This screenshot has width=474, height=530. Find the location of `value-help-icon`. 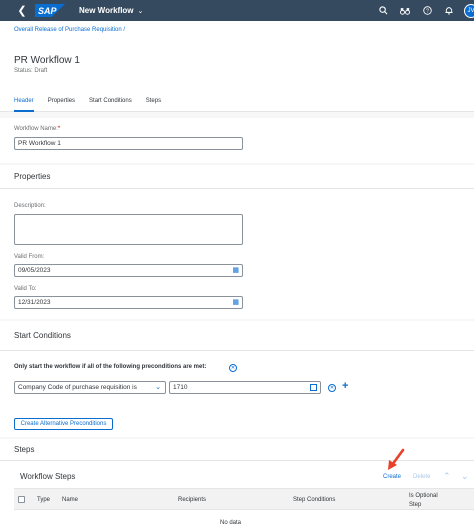

value-help-icon is located at coordinates (313, 387).